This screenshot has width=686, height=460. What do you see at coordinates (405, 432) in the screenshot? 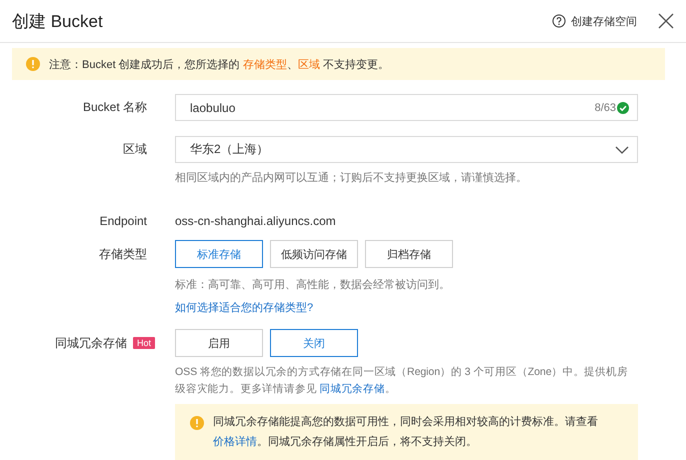
I see `warning-text: 同城冗余存储能提高您的数据可用性，同时会采用相对较高的计费标准。请查看 价格详情。同城冗余存储属性开启后，将不支持关闭。` at bounding box center [405, 432].